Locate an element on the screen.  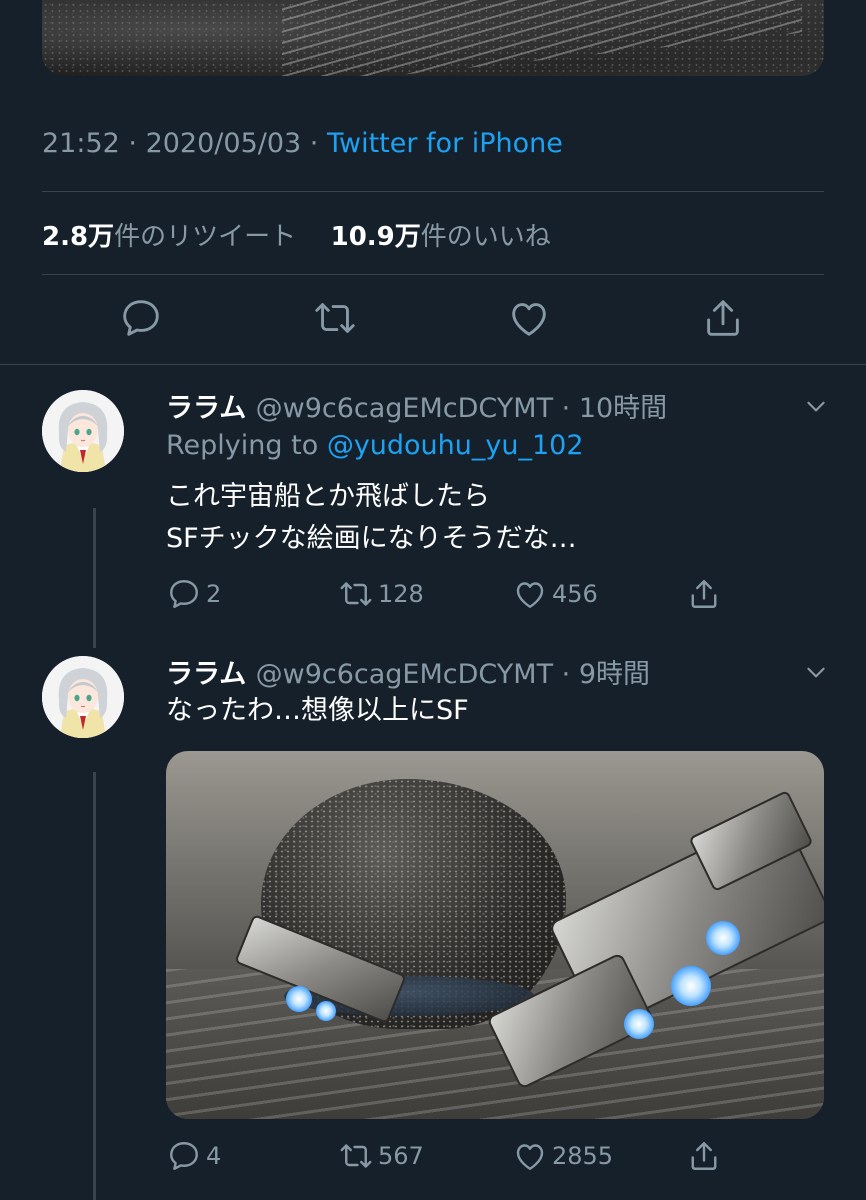
retweets-label: 件のリツイート is located at coordinates (205, 237).